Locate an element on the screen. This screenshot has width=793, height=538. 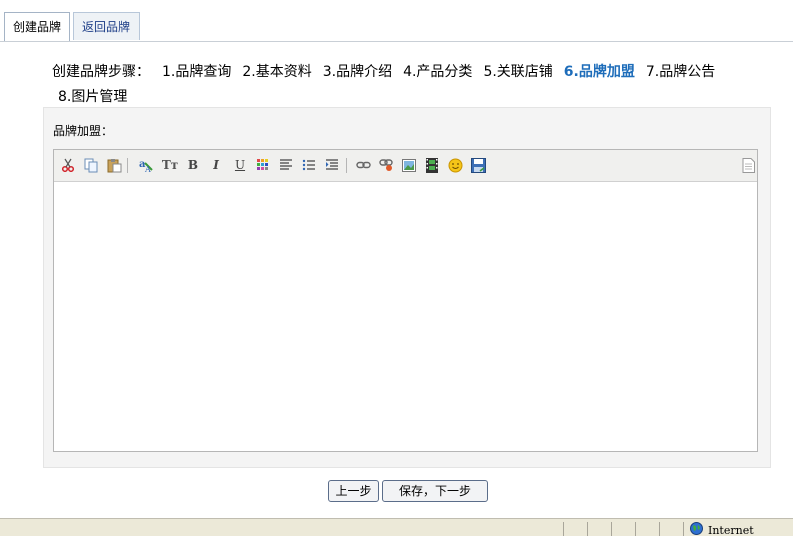
bold-icon: B is located at coordinates (193, 165).